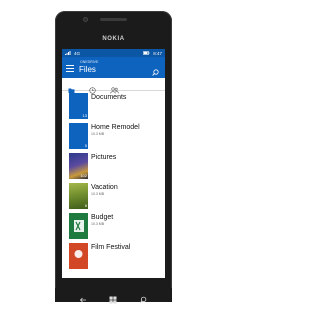 This screenshot has height=323, width=320. What do you see at coordinates (70, 67) in the screenshot?
I see `hamburger-menu-icon` at bounding box center [70, 67].